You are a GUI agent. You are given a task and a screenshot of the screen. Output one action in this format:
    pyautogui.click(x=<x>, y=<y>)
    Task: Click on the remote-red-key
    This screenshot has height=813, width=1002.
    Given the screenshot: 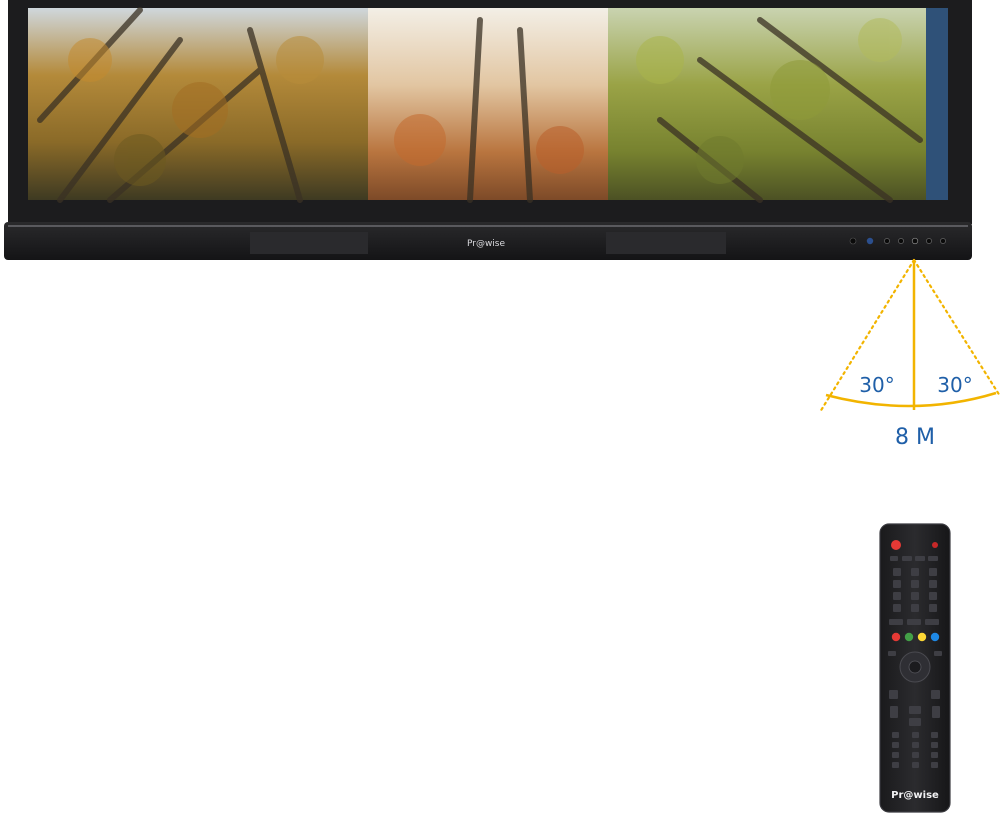 What is the action you would take?
    pyautogui.click(x=896, y=637)
    